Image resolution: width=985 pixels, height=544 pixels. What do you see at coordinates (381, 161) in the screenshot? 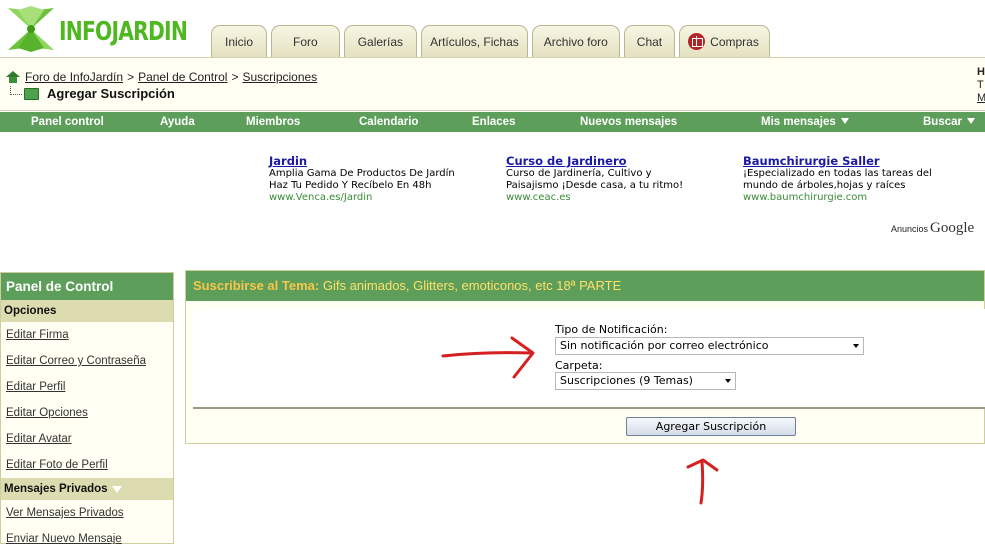
I see `ad-title-link: Jardin` at bounding box center [381, 161].